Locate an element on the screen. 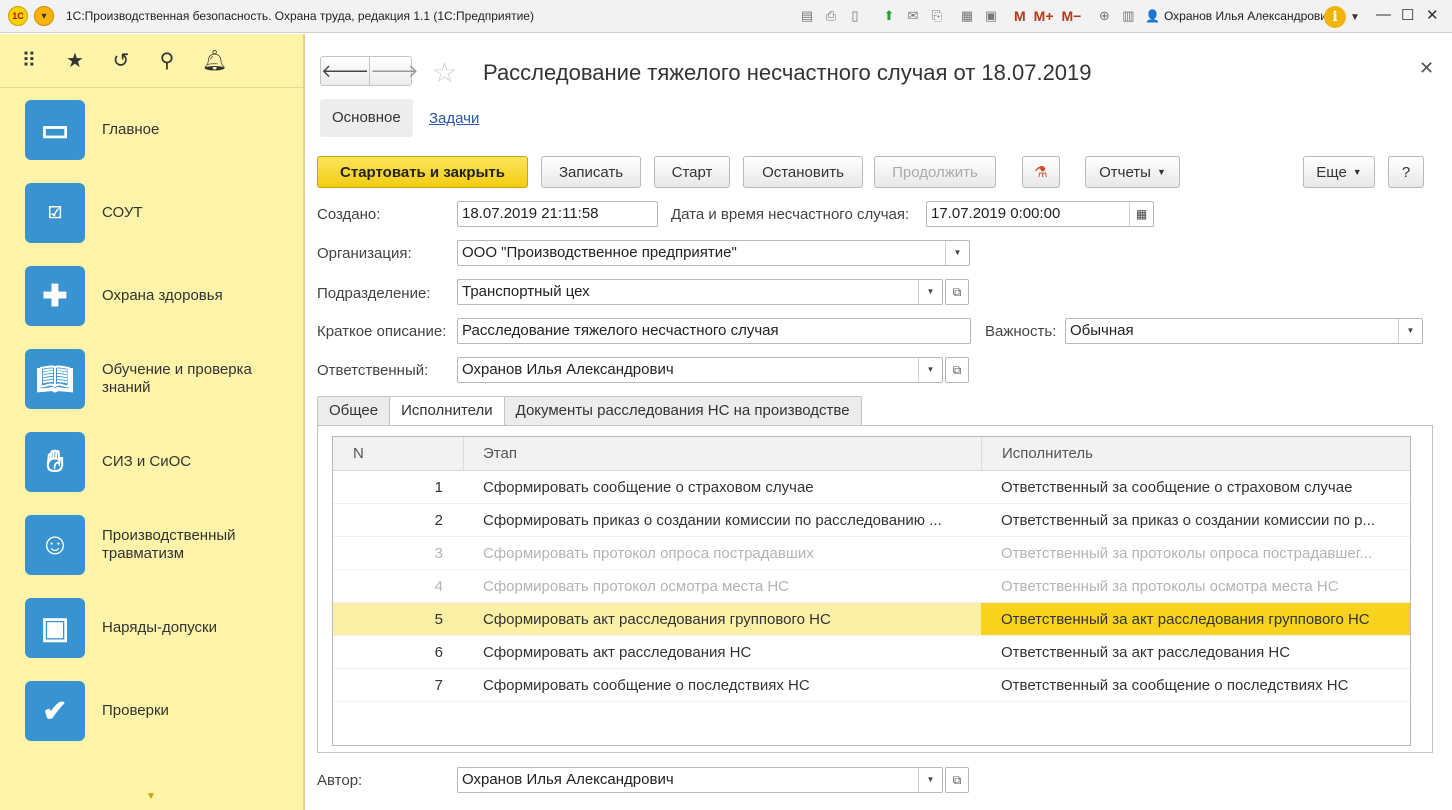  memory-minus-button: M− is located at coordinates (1072, 16).